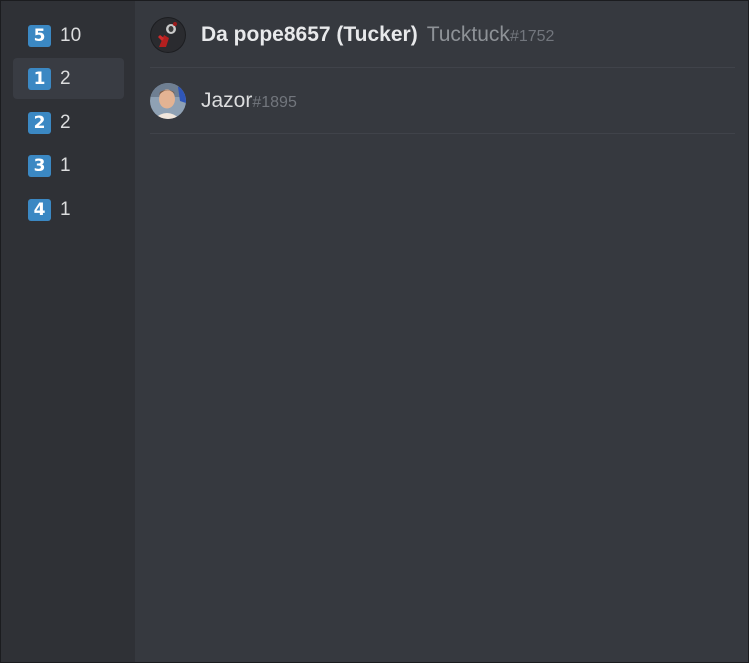 Image resolution: width=749 pixels, height=663 pixels. Describe the element at coordinates (309, 34) in the screenshot. I see `nickname: Da pope8657 (Tucker)` at that location.